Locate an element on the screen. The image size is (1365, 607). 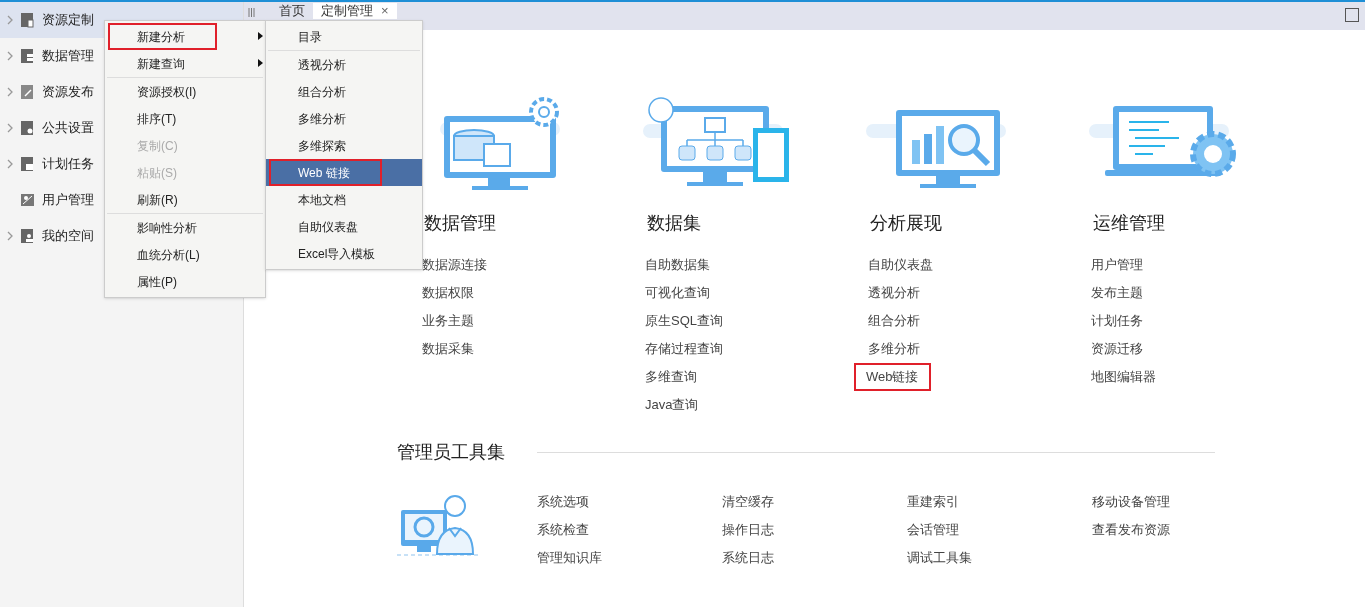
highlight-frame: Web 链接 is located at coordinates (325, 172).